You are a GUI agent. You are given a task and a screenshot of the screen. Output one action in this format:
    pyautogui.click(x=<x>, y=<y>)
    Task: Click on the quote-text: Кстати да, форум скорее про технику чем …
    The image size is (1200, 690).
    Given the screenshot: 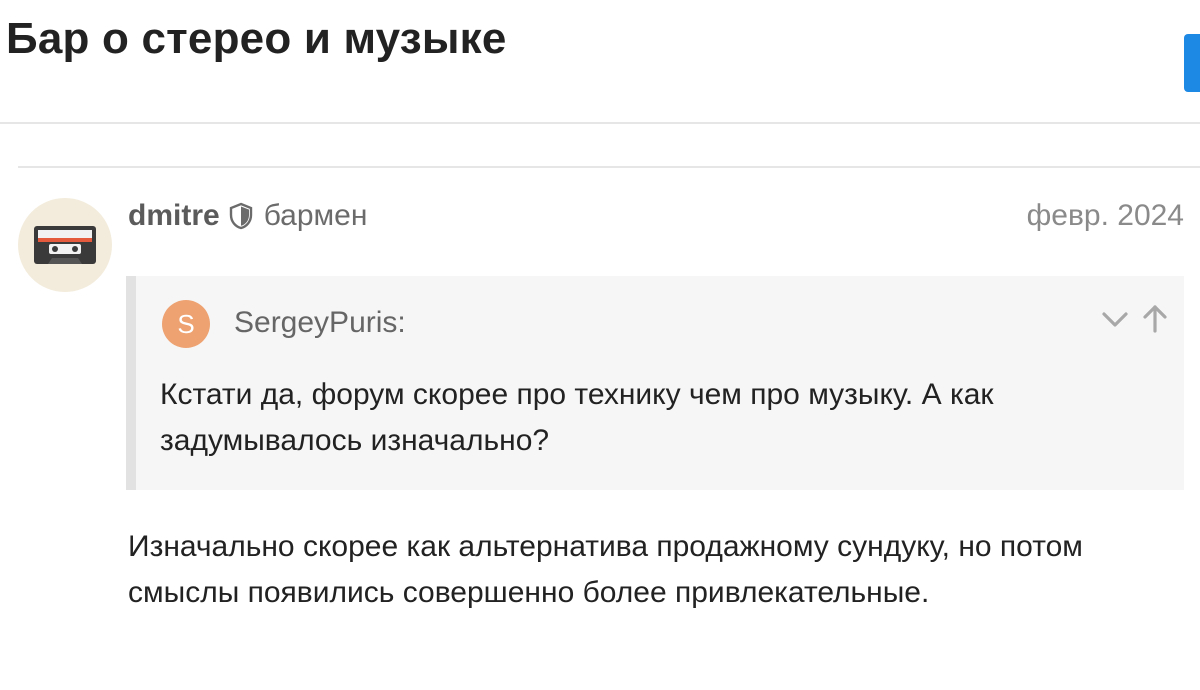 What is the action you would take?
    pyautogui.click(x=577, y=417)
    